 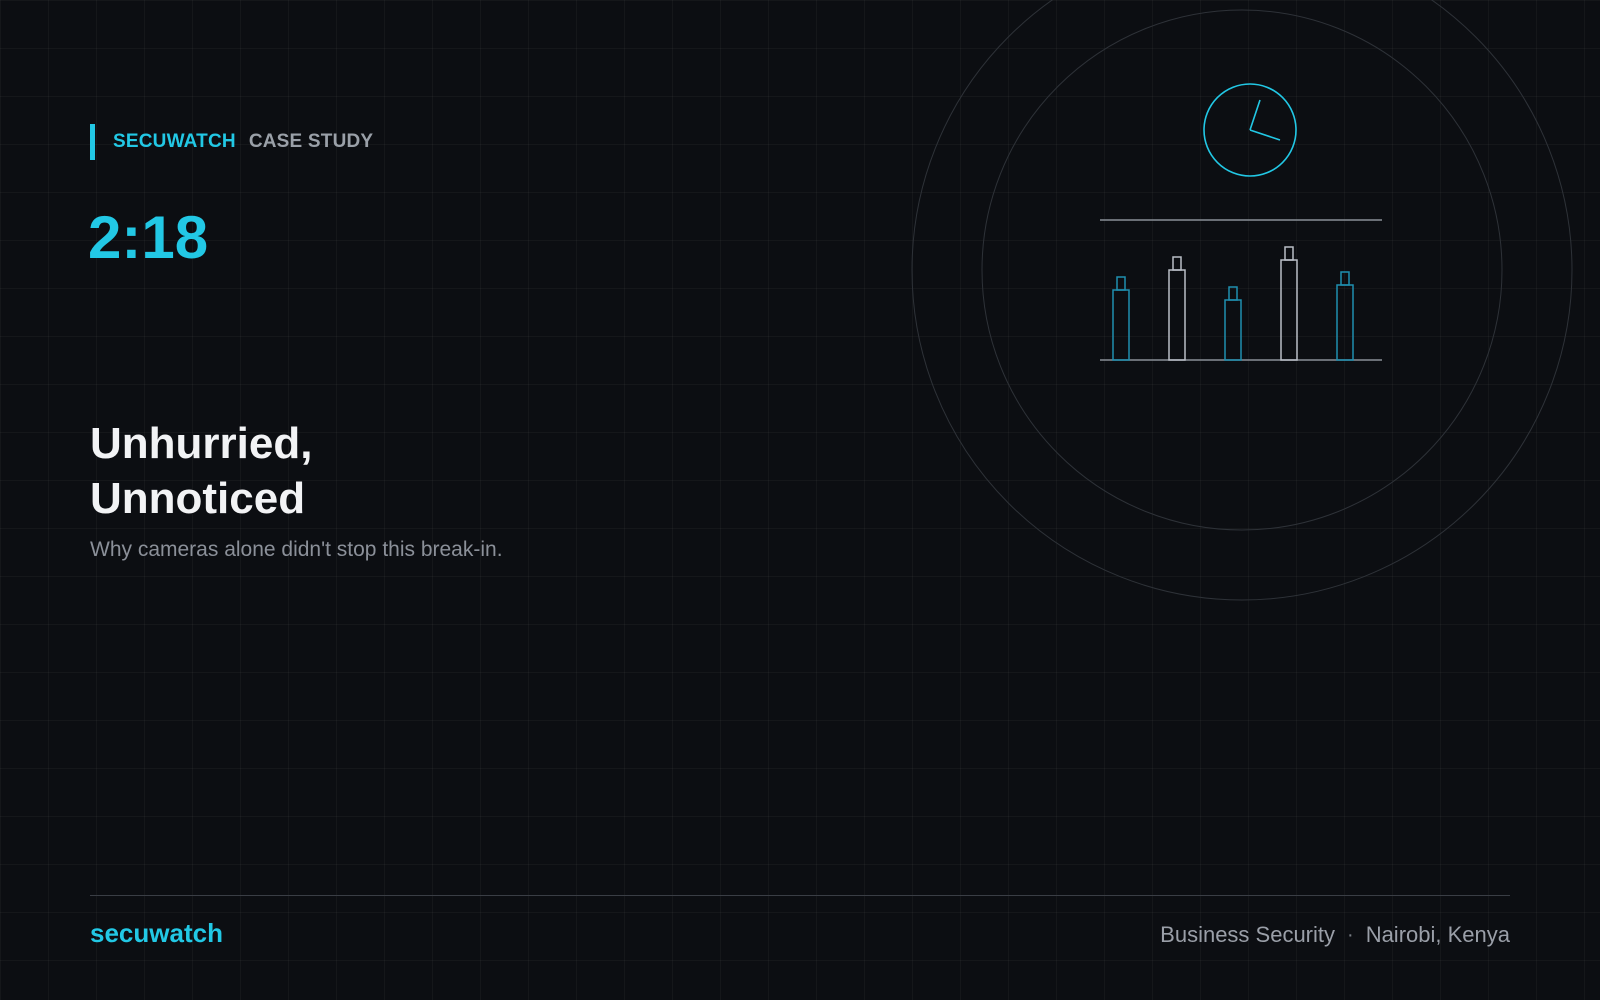 I want to click on footer-divider, so click(x=800, y=895).